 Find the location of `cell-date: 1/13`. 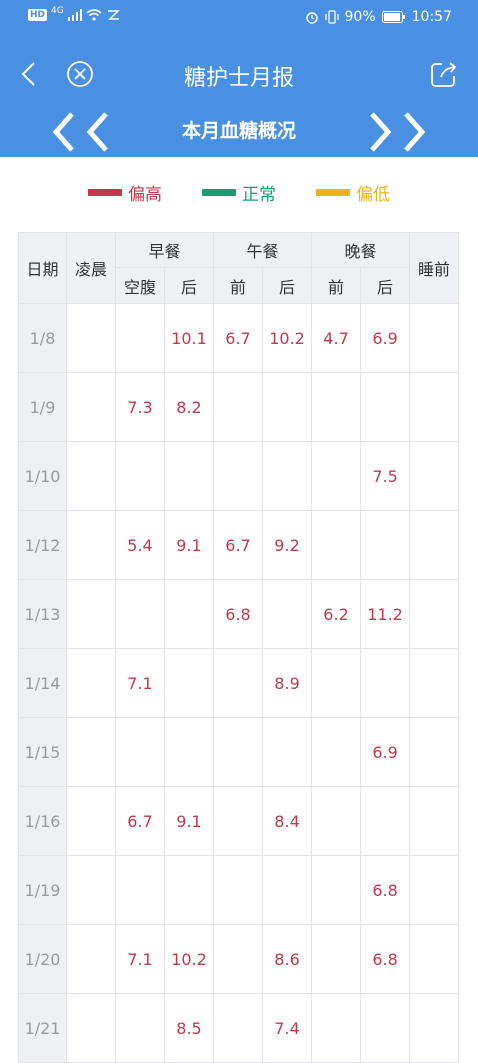

cell-date: 1/13 is located at coordinates (42, 614).